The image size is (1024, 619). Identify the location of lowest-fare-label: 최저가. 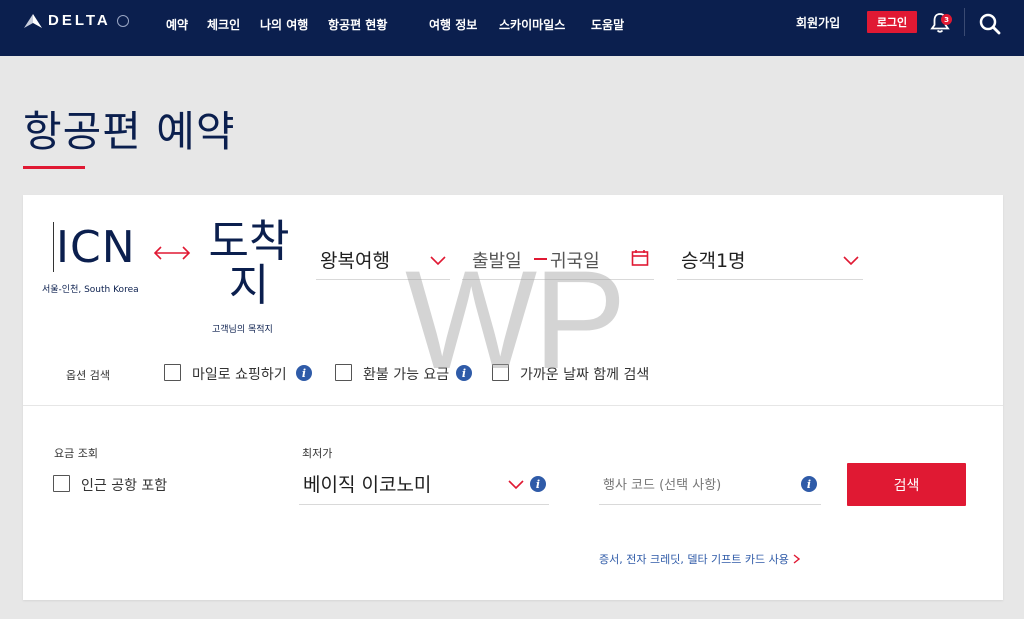
(317, 453).